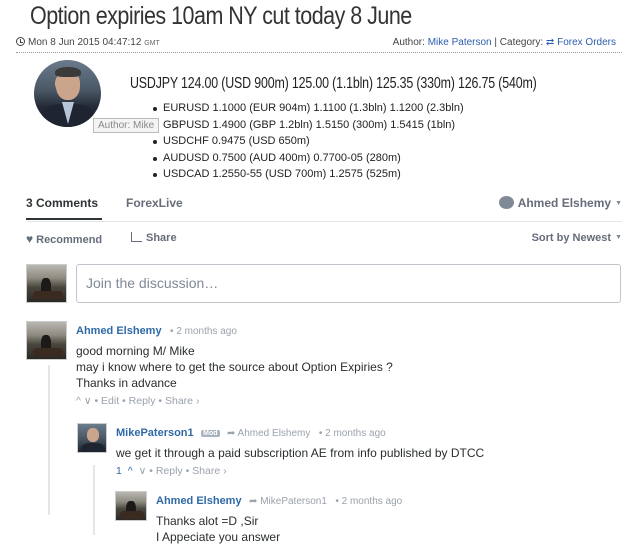 Image resolution: width=640 pixels, height=545 pixels. Describe the element at coordinates (20, 41) in the screenshot. I see `clock-icon` at that location.